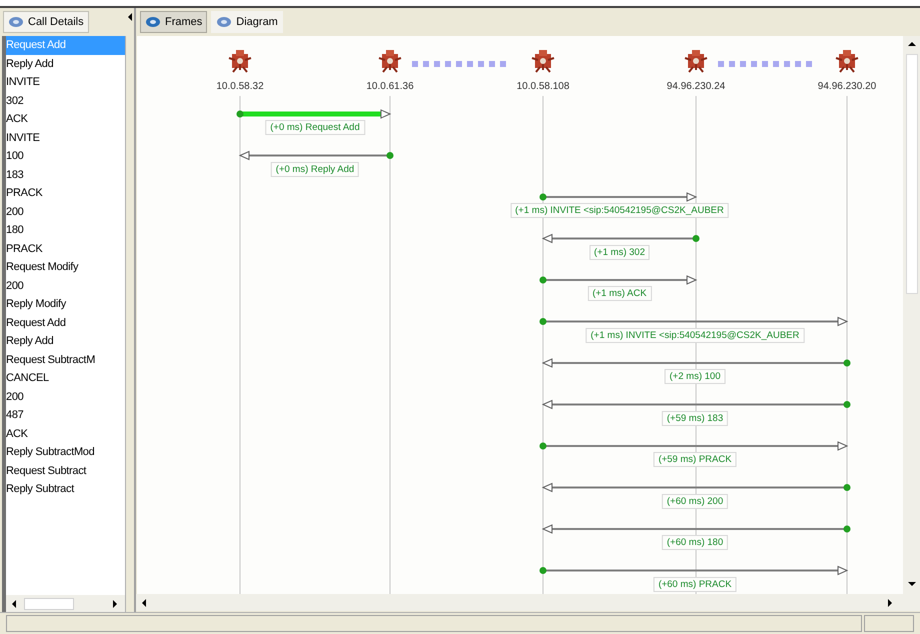  I want to click on host-label: 10.0.58.32, so click(240, 87).